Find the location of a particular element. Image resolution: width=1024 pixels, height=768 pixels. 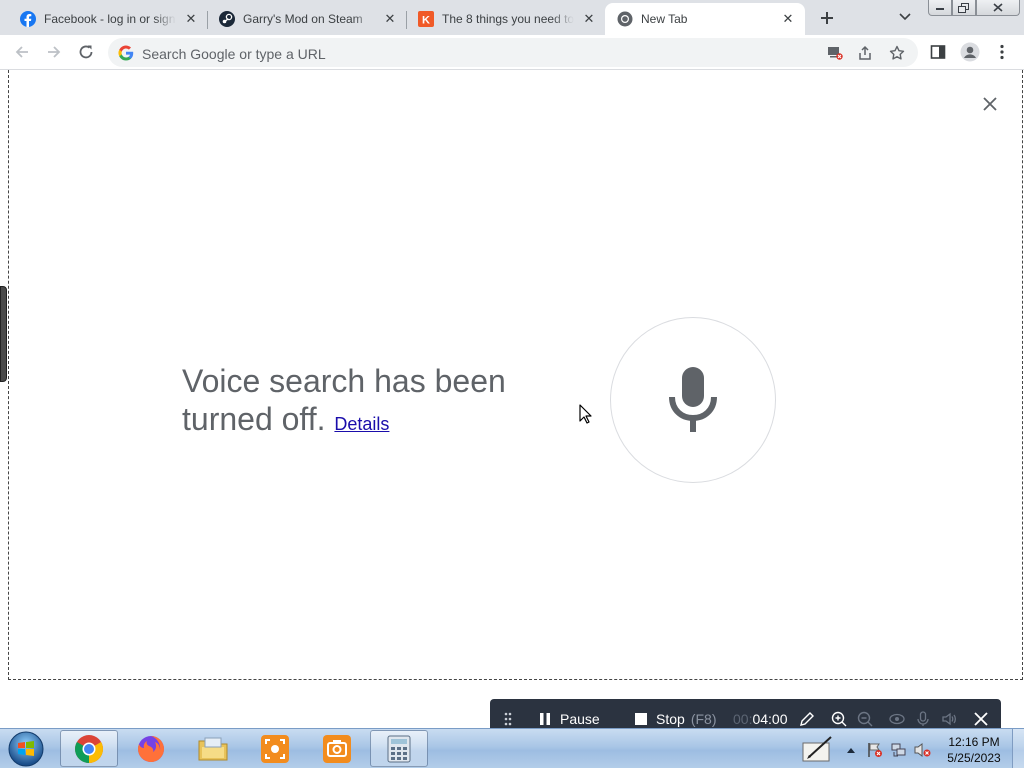

screen-recorder-icon is located at coordinates (275, 748).